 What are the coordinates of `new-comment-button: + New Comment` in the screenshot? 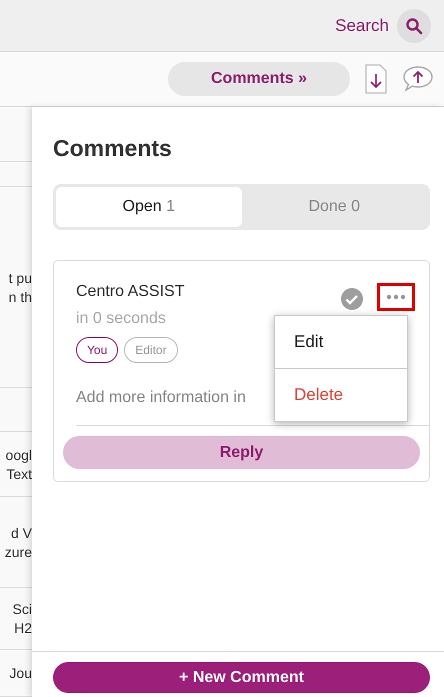 It's located at (241, 677).